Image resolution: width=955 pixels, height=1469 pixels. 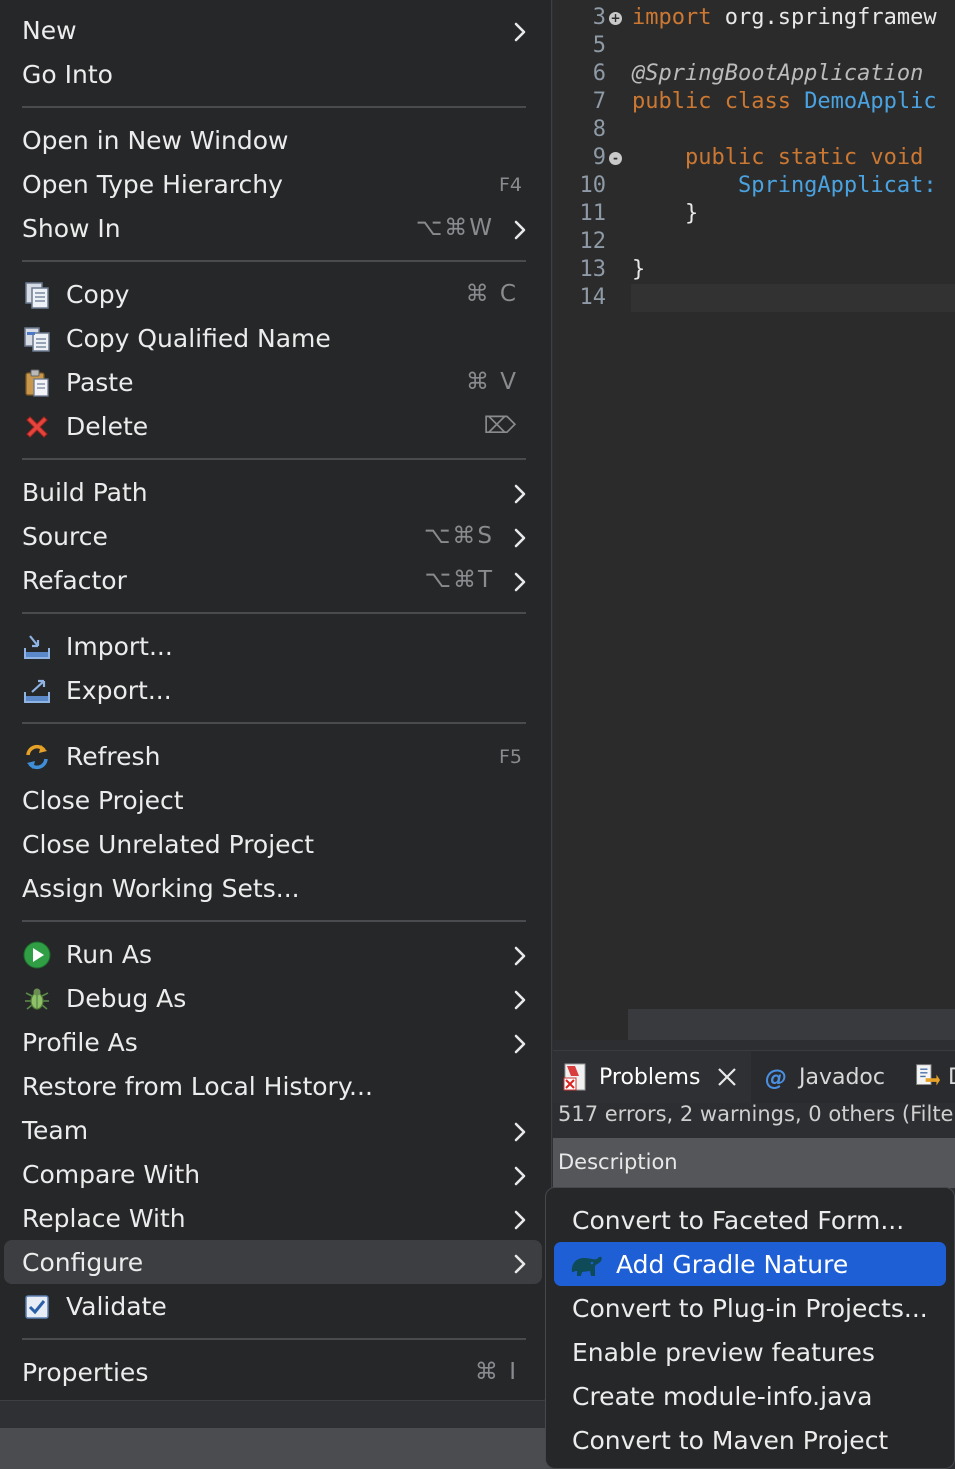 What do you see at coordinates (273, 536) in the screenshot?
I see `menu-item-source: Source ⌥⌘S` at bounding box center [273, 536].